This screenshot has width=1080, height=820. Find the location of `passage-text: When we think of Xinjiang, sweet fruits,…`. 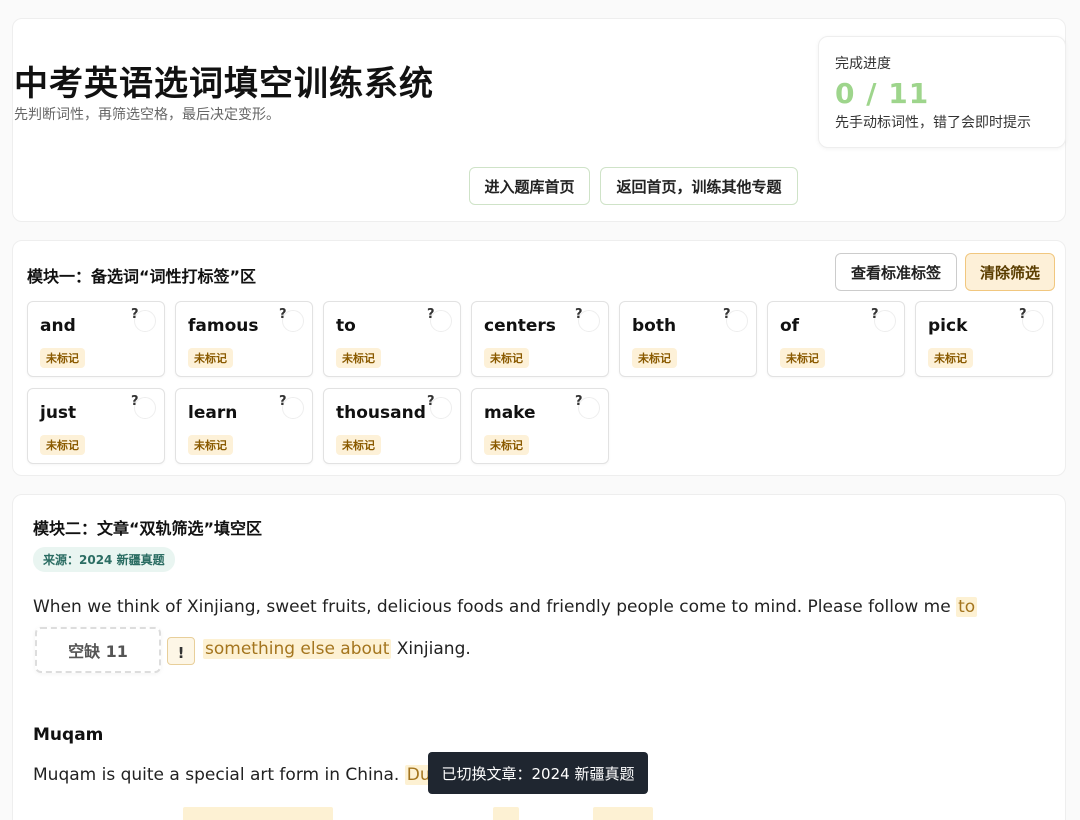

passage-text: When we think of Xinjiang, sweet fruits,… is located at coordinates (492, 607).